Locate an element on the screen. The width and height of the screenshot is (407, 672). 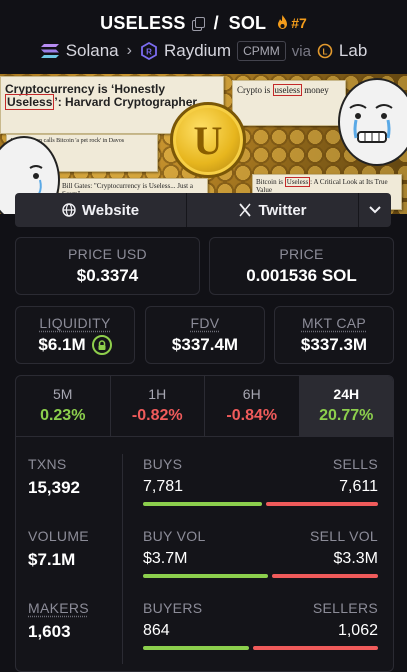
raydium-icon: R is located at coordinates (149, 51).